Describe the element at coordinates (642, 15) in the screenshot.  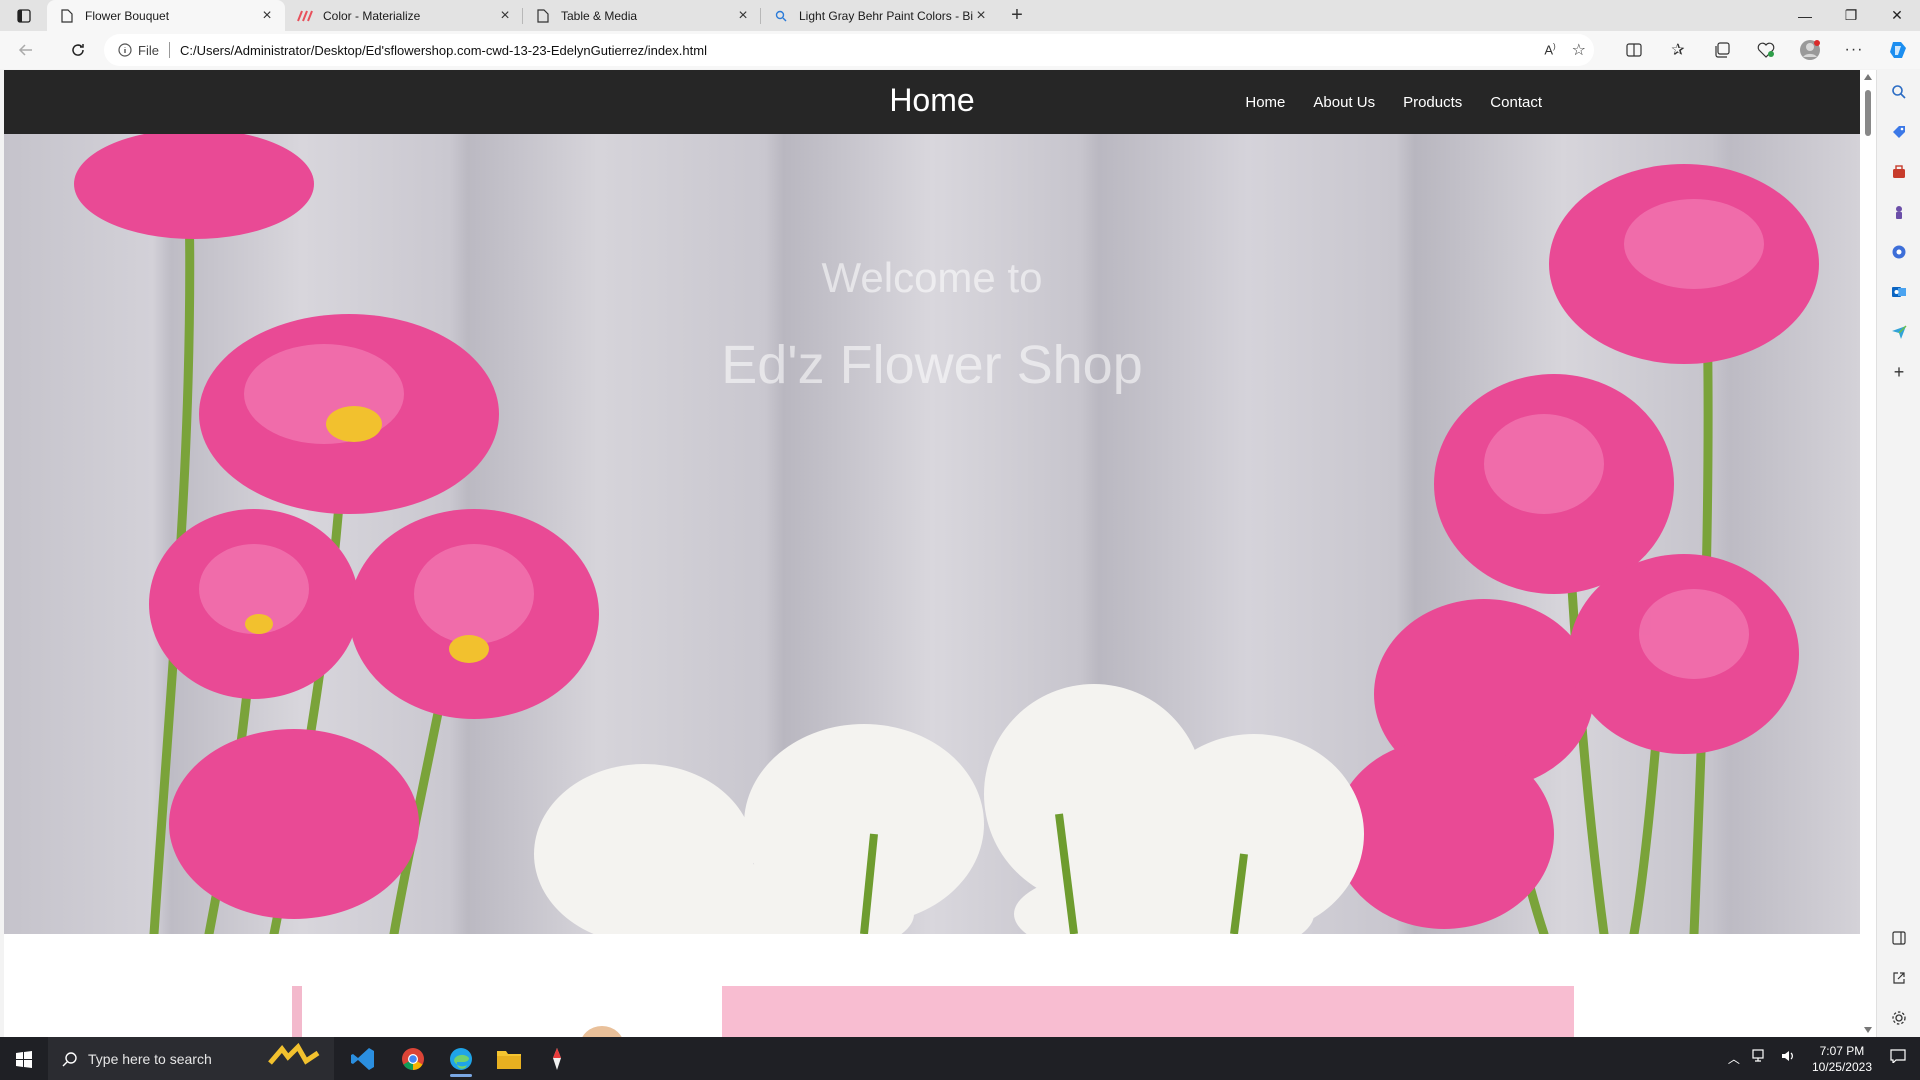
I see `tab-table-media: Table & Media ×` at that location.